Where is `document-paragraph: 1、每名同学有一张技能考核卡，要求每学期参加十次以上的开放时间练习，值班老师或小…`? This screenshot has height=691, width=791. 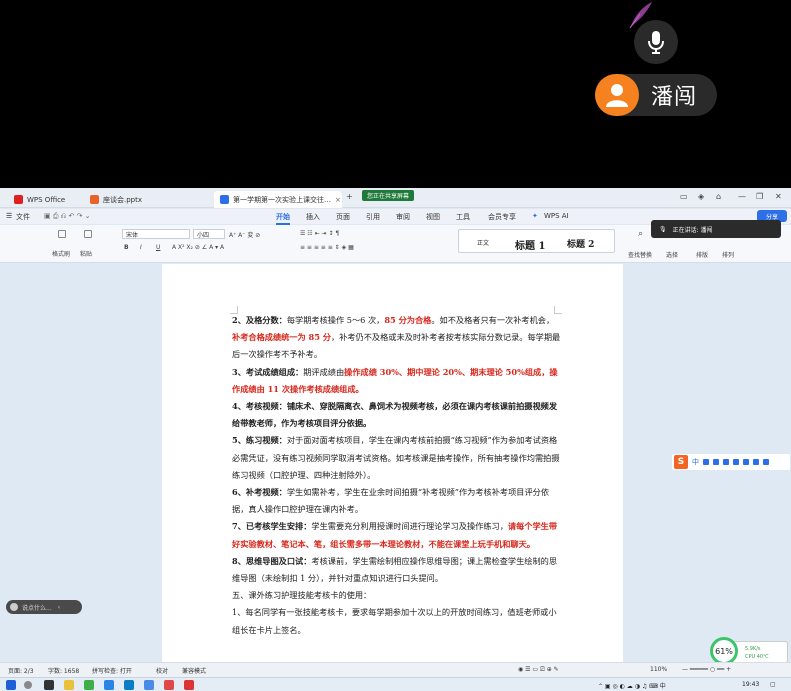
document-paragraph: 1、每名同学有一张技能考核卡，要求每学期参加十次以上的开放时间练习，值班老师或小… is located at coordinates (397, 621).